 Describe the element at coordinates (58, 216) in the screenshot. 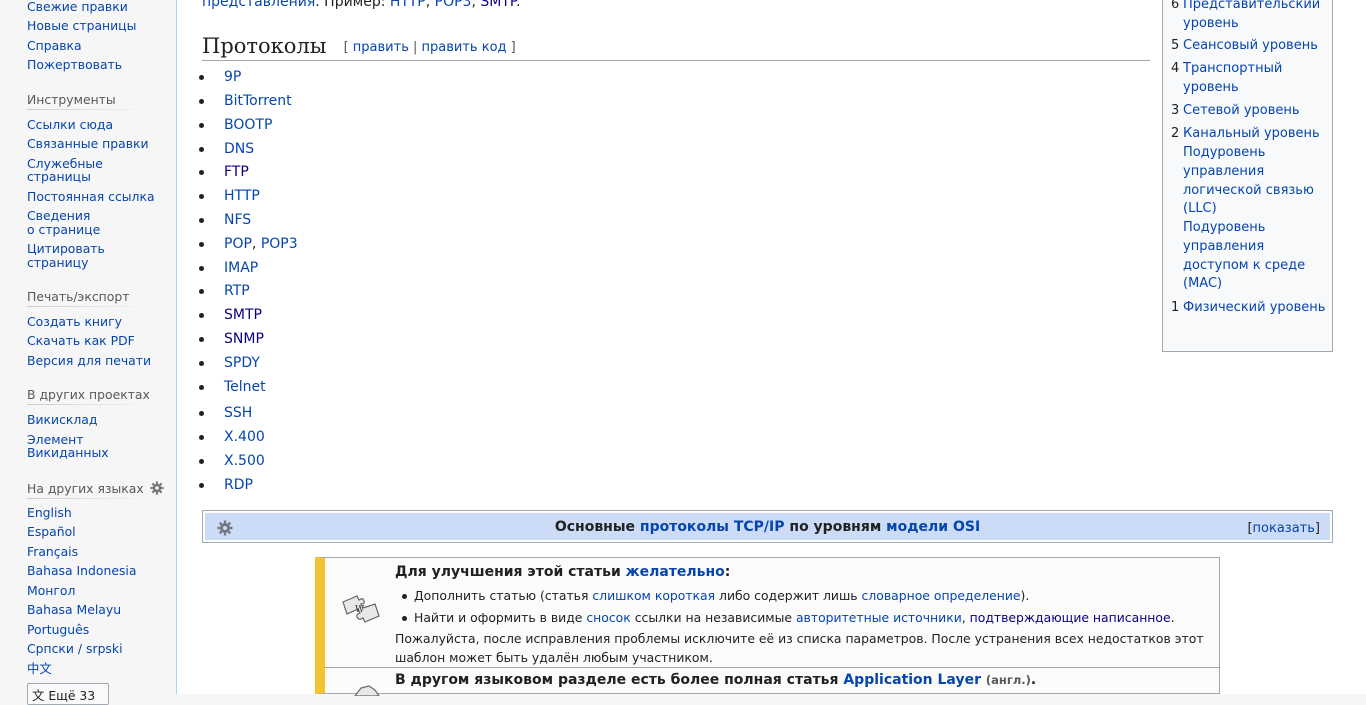

I see `sidebar-item-page-info: Сведения` at that location.